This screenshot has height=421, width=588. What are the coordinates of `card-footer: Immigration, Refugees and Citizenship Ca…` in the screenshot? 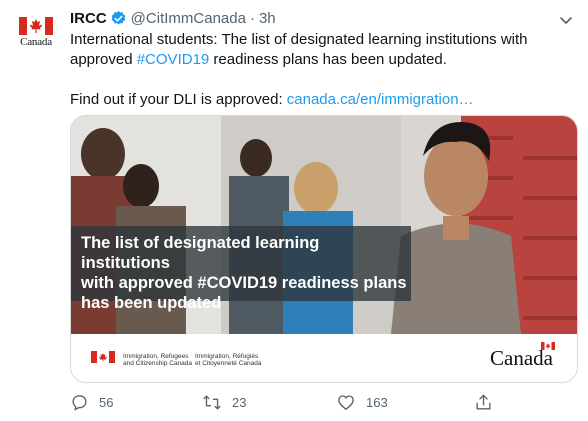 It's located at (324, 358).